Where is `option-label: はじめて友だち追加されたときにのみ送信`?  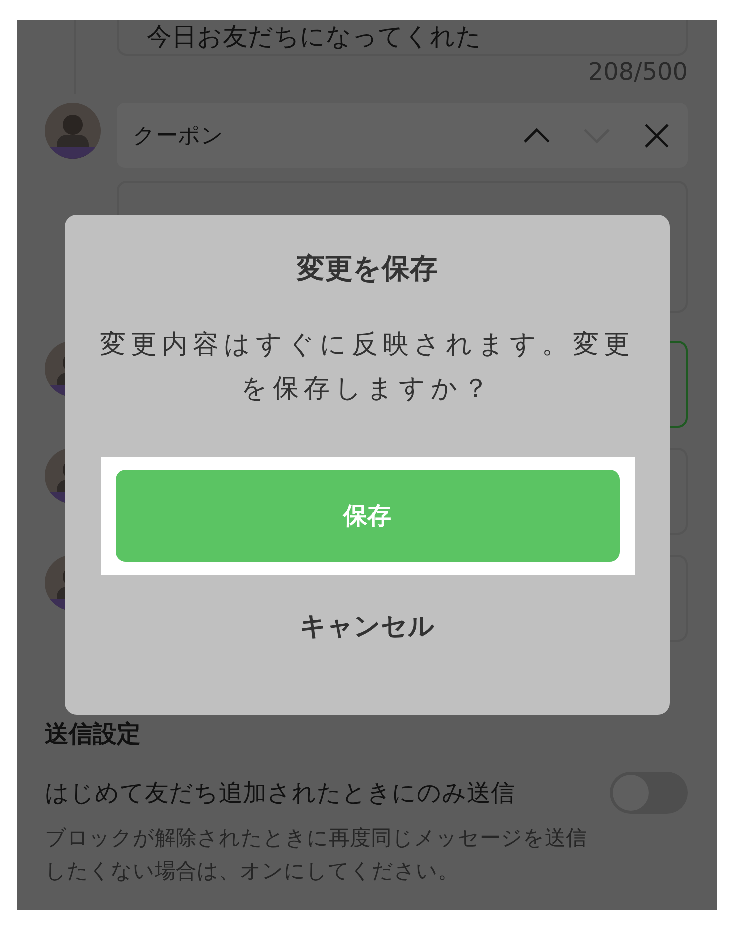 option-label: はじめて友だち追加されたときにのみ送信 is located at coordinates (280, 793).